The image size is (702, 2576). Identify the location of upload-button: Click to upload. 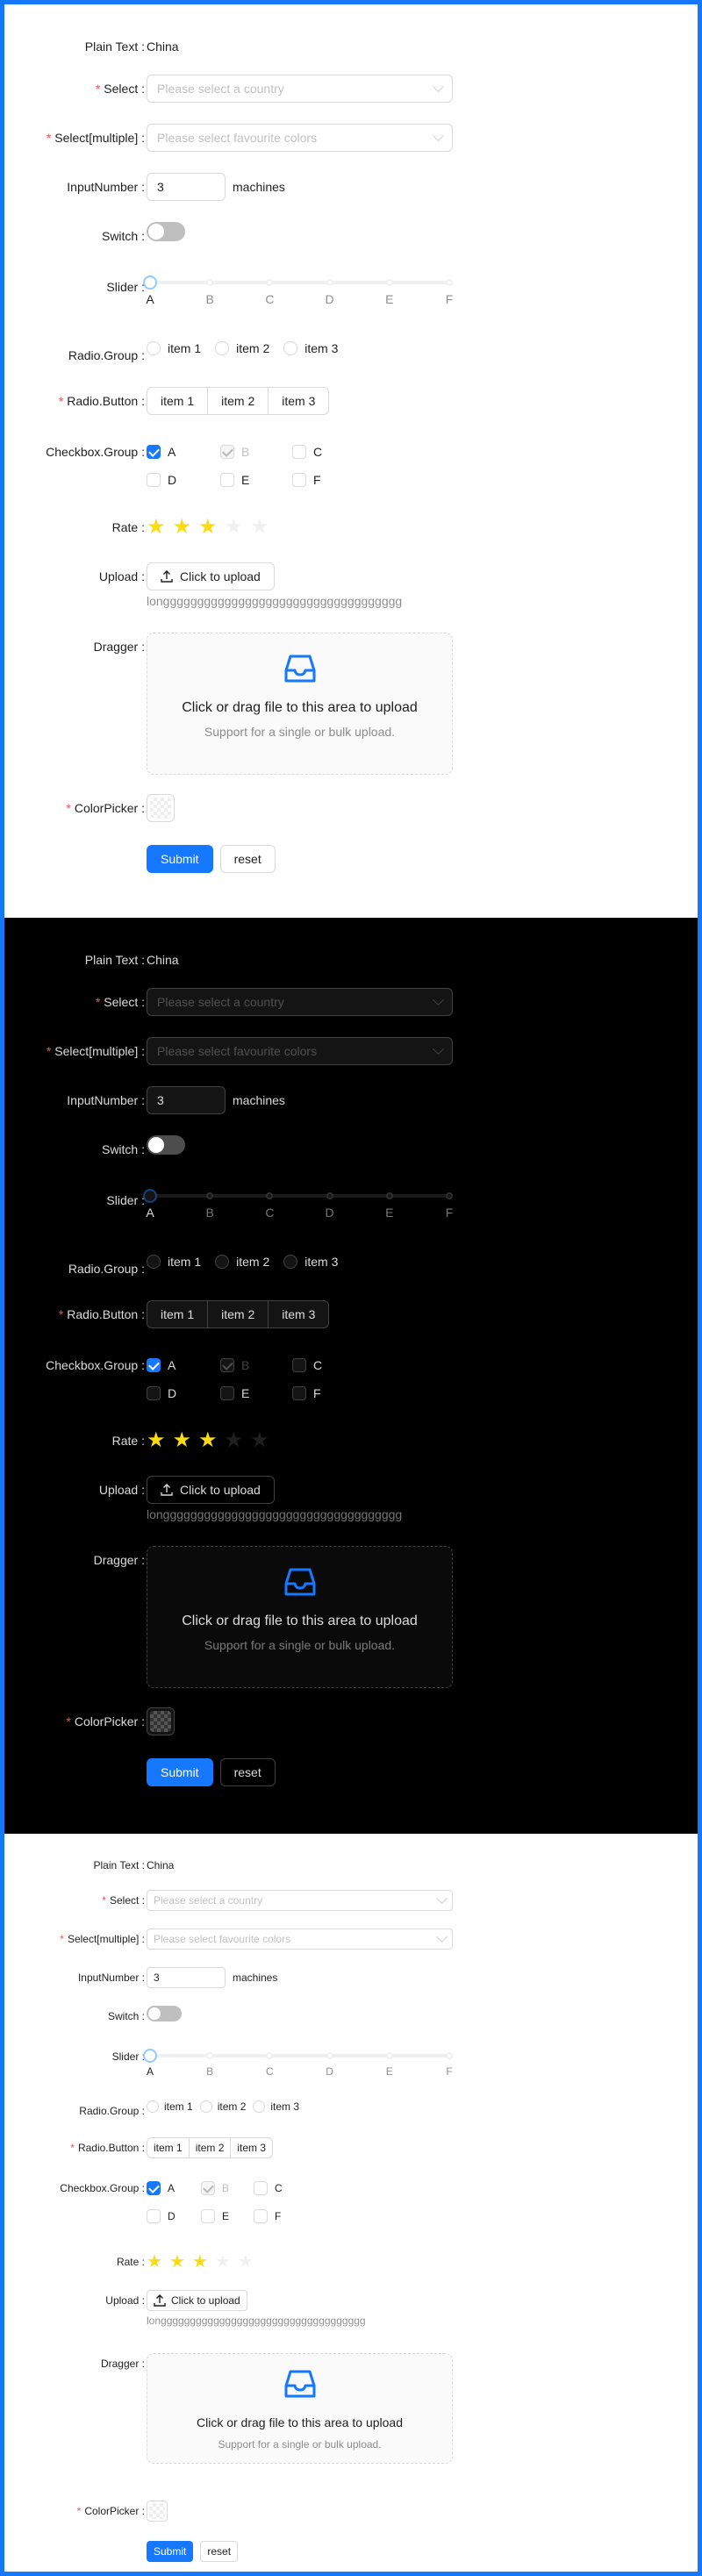
(197, 2300).